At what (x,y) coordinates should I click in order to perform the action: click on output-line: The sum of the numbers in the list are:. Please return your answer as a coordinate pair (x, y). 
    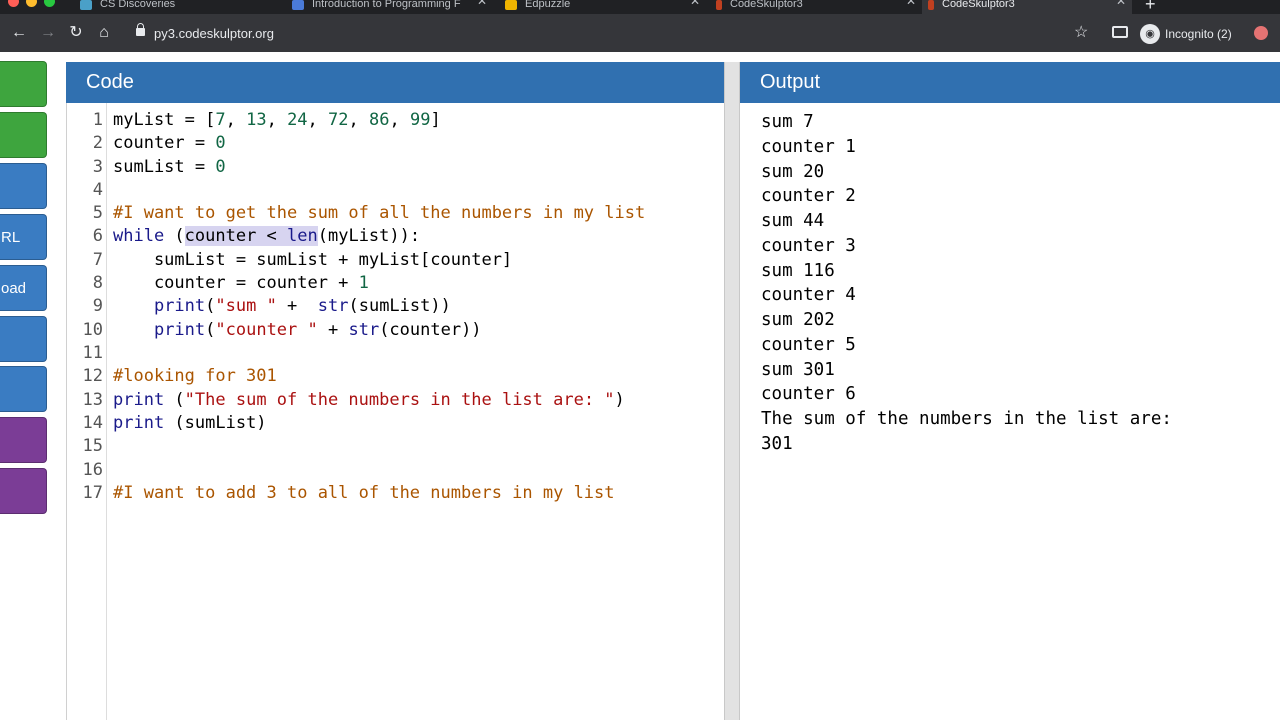
    Looking at the image, I should click on (966, 419).